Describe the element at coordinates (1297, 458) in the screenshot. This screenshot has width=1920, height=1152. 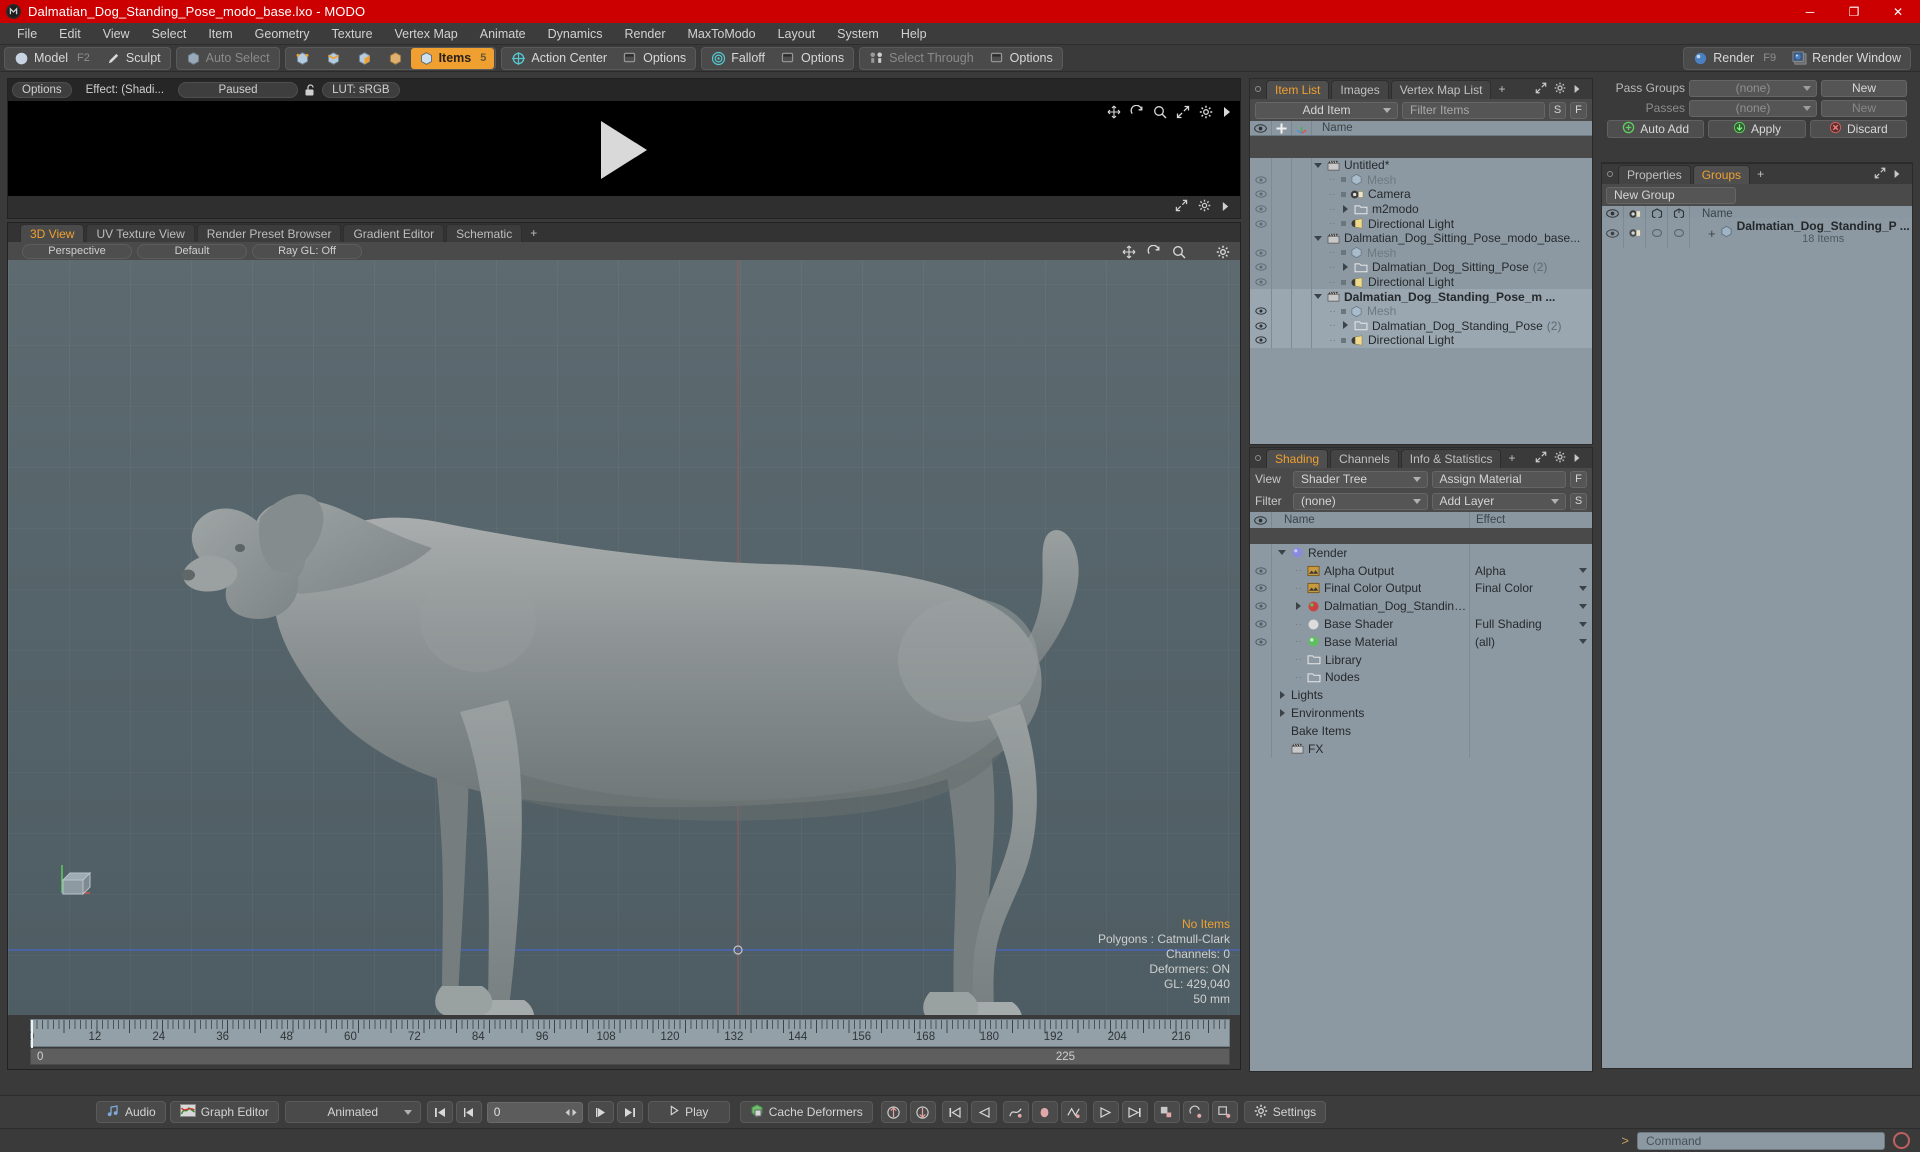
I see `tab-shading: Shading` at that location.